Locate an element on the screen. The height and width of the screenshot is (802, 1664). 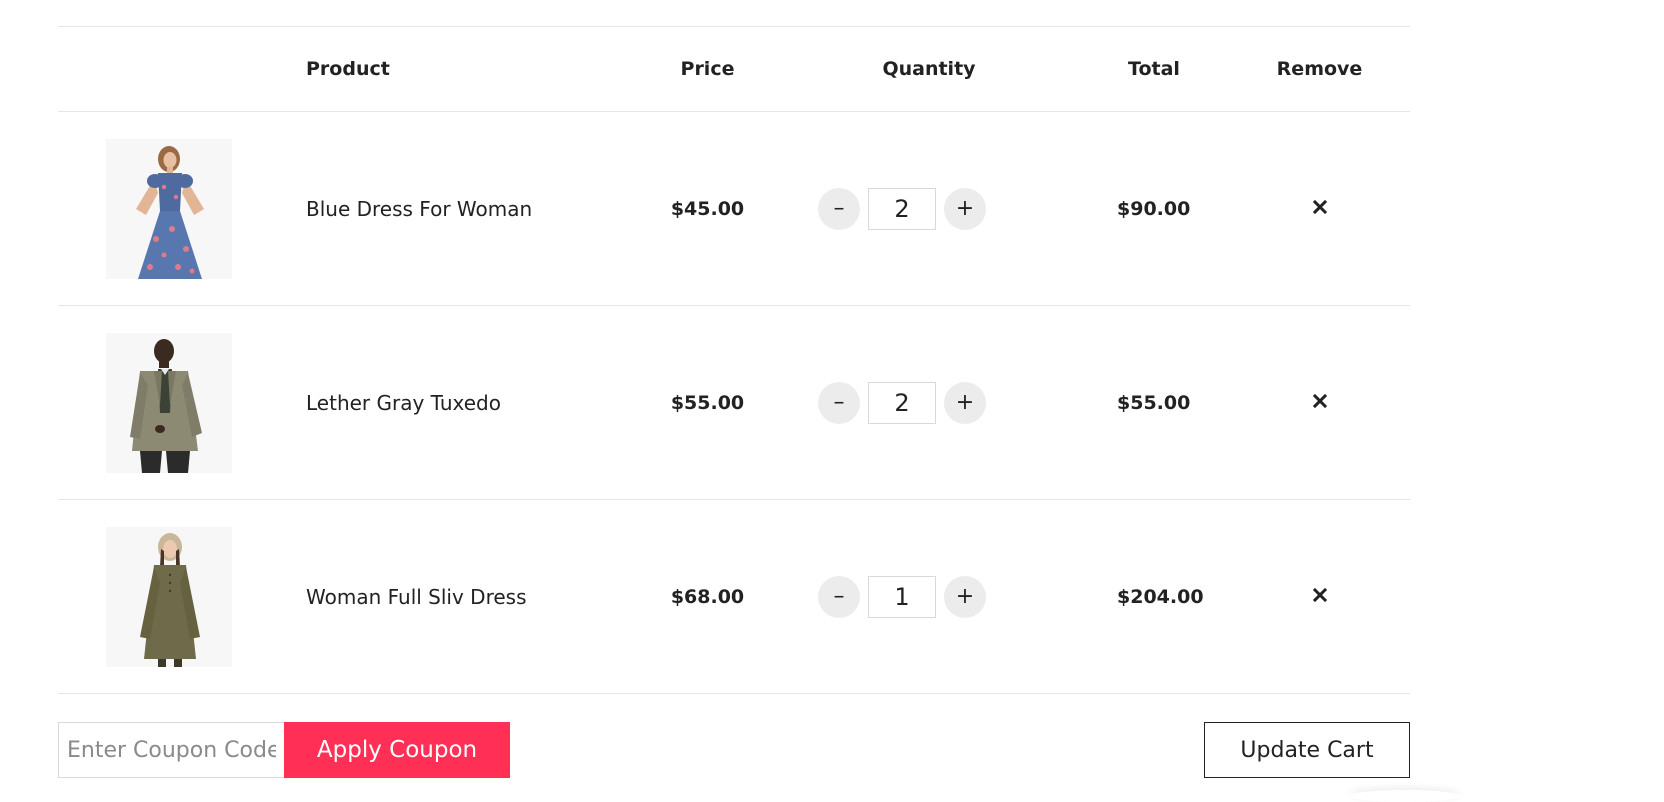
line-total-value: $55.00 is located at coordinates (1154, 402).